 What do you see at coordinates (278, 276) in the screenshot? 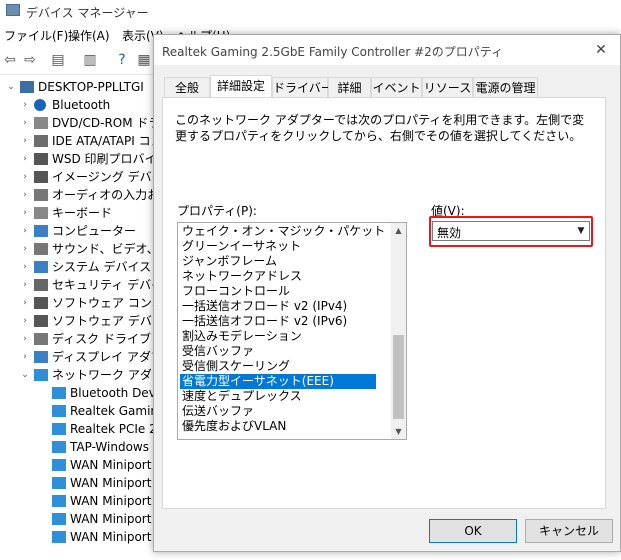
I see `property-list-item: ネットワークアドレス` at bounding box center [278, 276].